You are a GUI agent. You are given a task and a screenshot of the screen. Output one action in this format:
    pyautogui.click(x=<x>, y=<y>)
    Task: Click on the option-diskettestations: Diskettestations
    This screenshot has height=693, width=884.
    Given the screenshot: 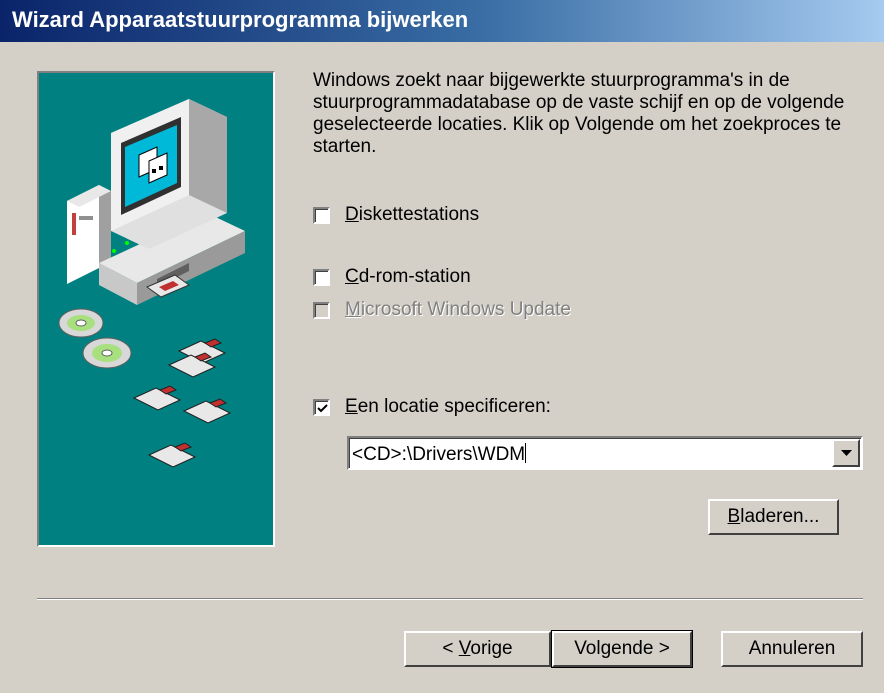 What is the action you would take?
    pyautogui.click(x=396, y=215)
    